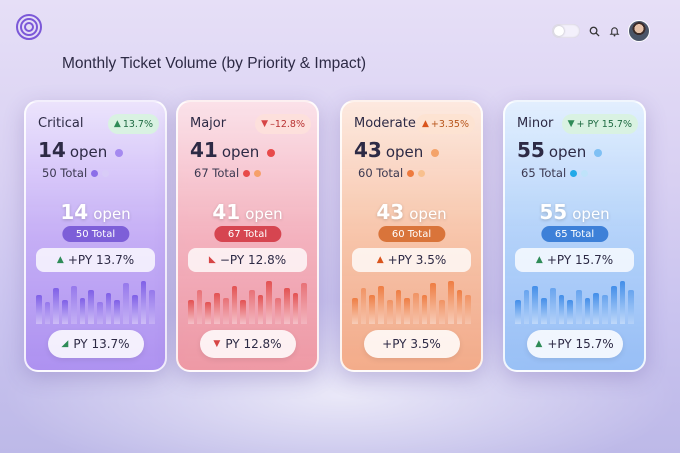  I want to click on py-change-label: −PY 12.8%, so click(253, 260).